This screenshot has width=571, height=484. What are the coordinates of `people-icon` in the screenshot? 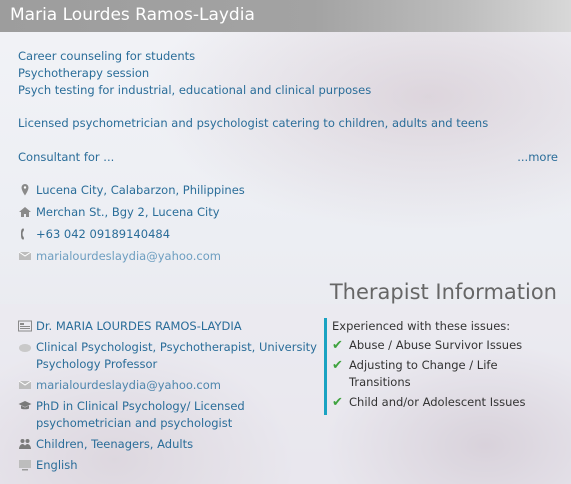 It's located at (26, 445).